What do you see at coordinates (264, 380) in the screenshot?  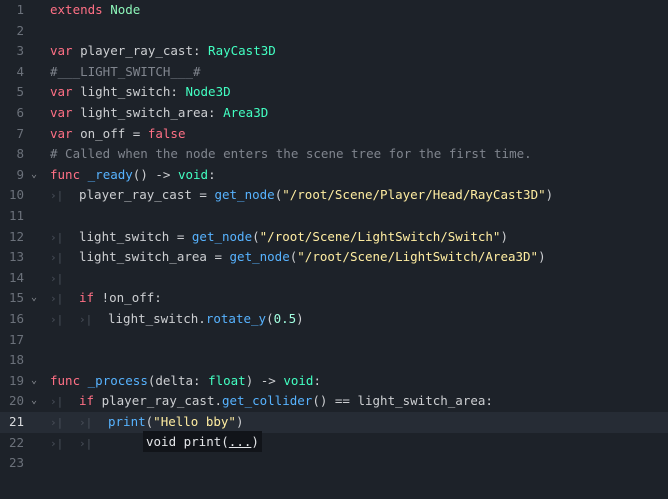 I see `code-token: ) ->` at bounding box center [264, 380].